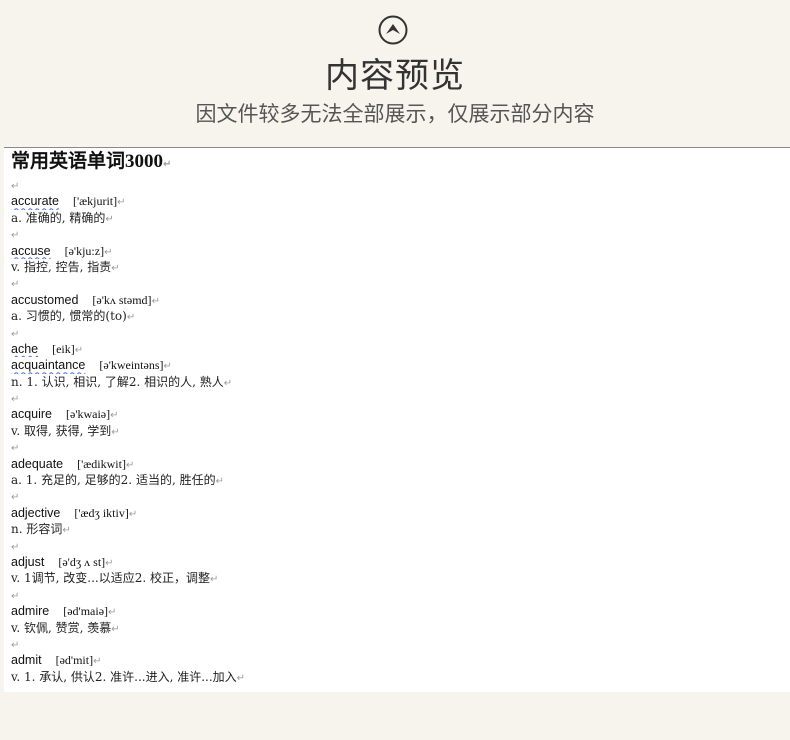 The image size is (790, 740). What do you see at coordinates (37, 463) in the screenshot?
I see `word: adequate` at bounding box center [37, 463].